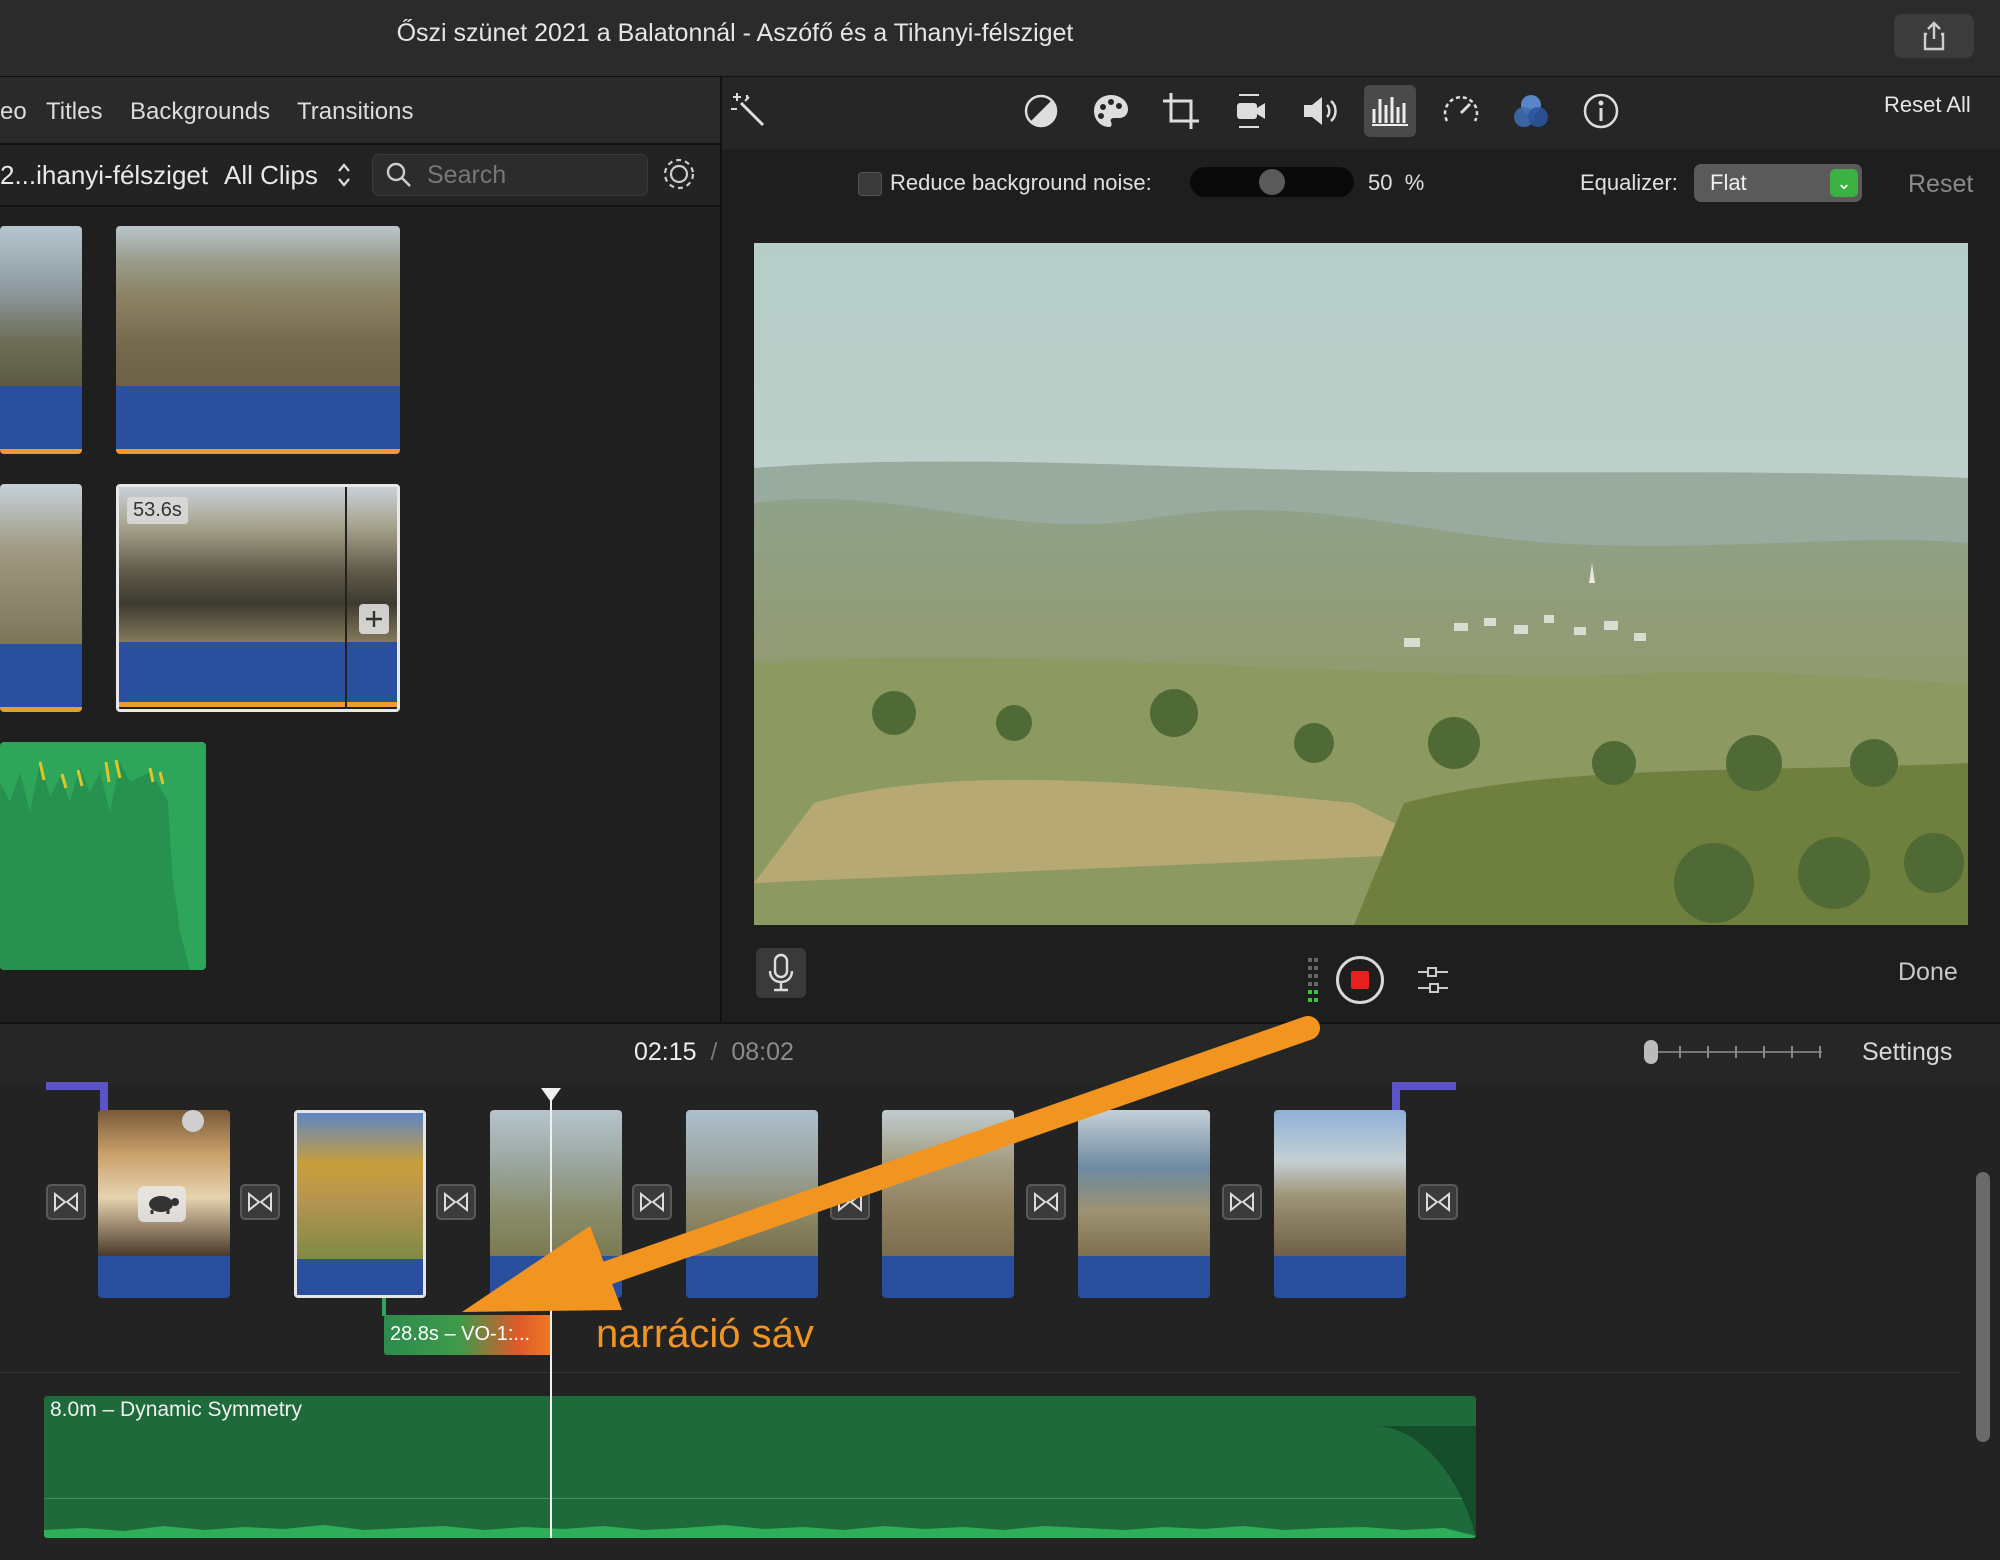 This screenshot has height=1560, width=2000. I want to click on noise-equalizer-button, so click(1390, 111).